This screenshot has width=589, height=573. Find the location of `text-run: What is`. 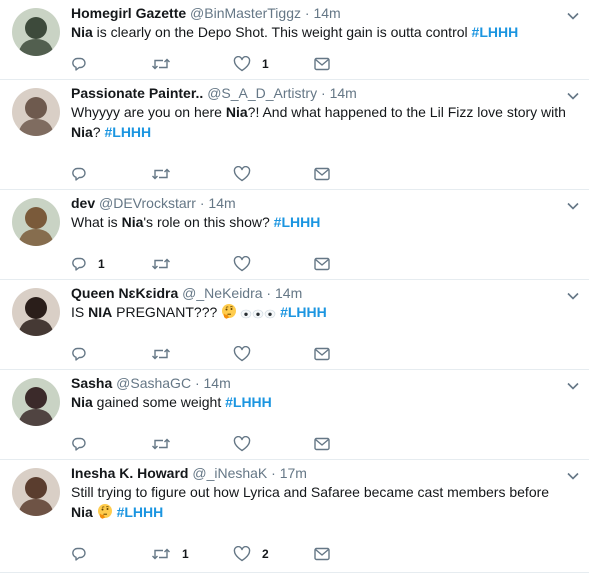

text-run: What is is located at coordinates (96, 222).